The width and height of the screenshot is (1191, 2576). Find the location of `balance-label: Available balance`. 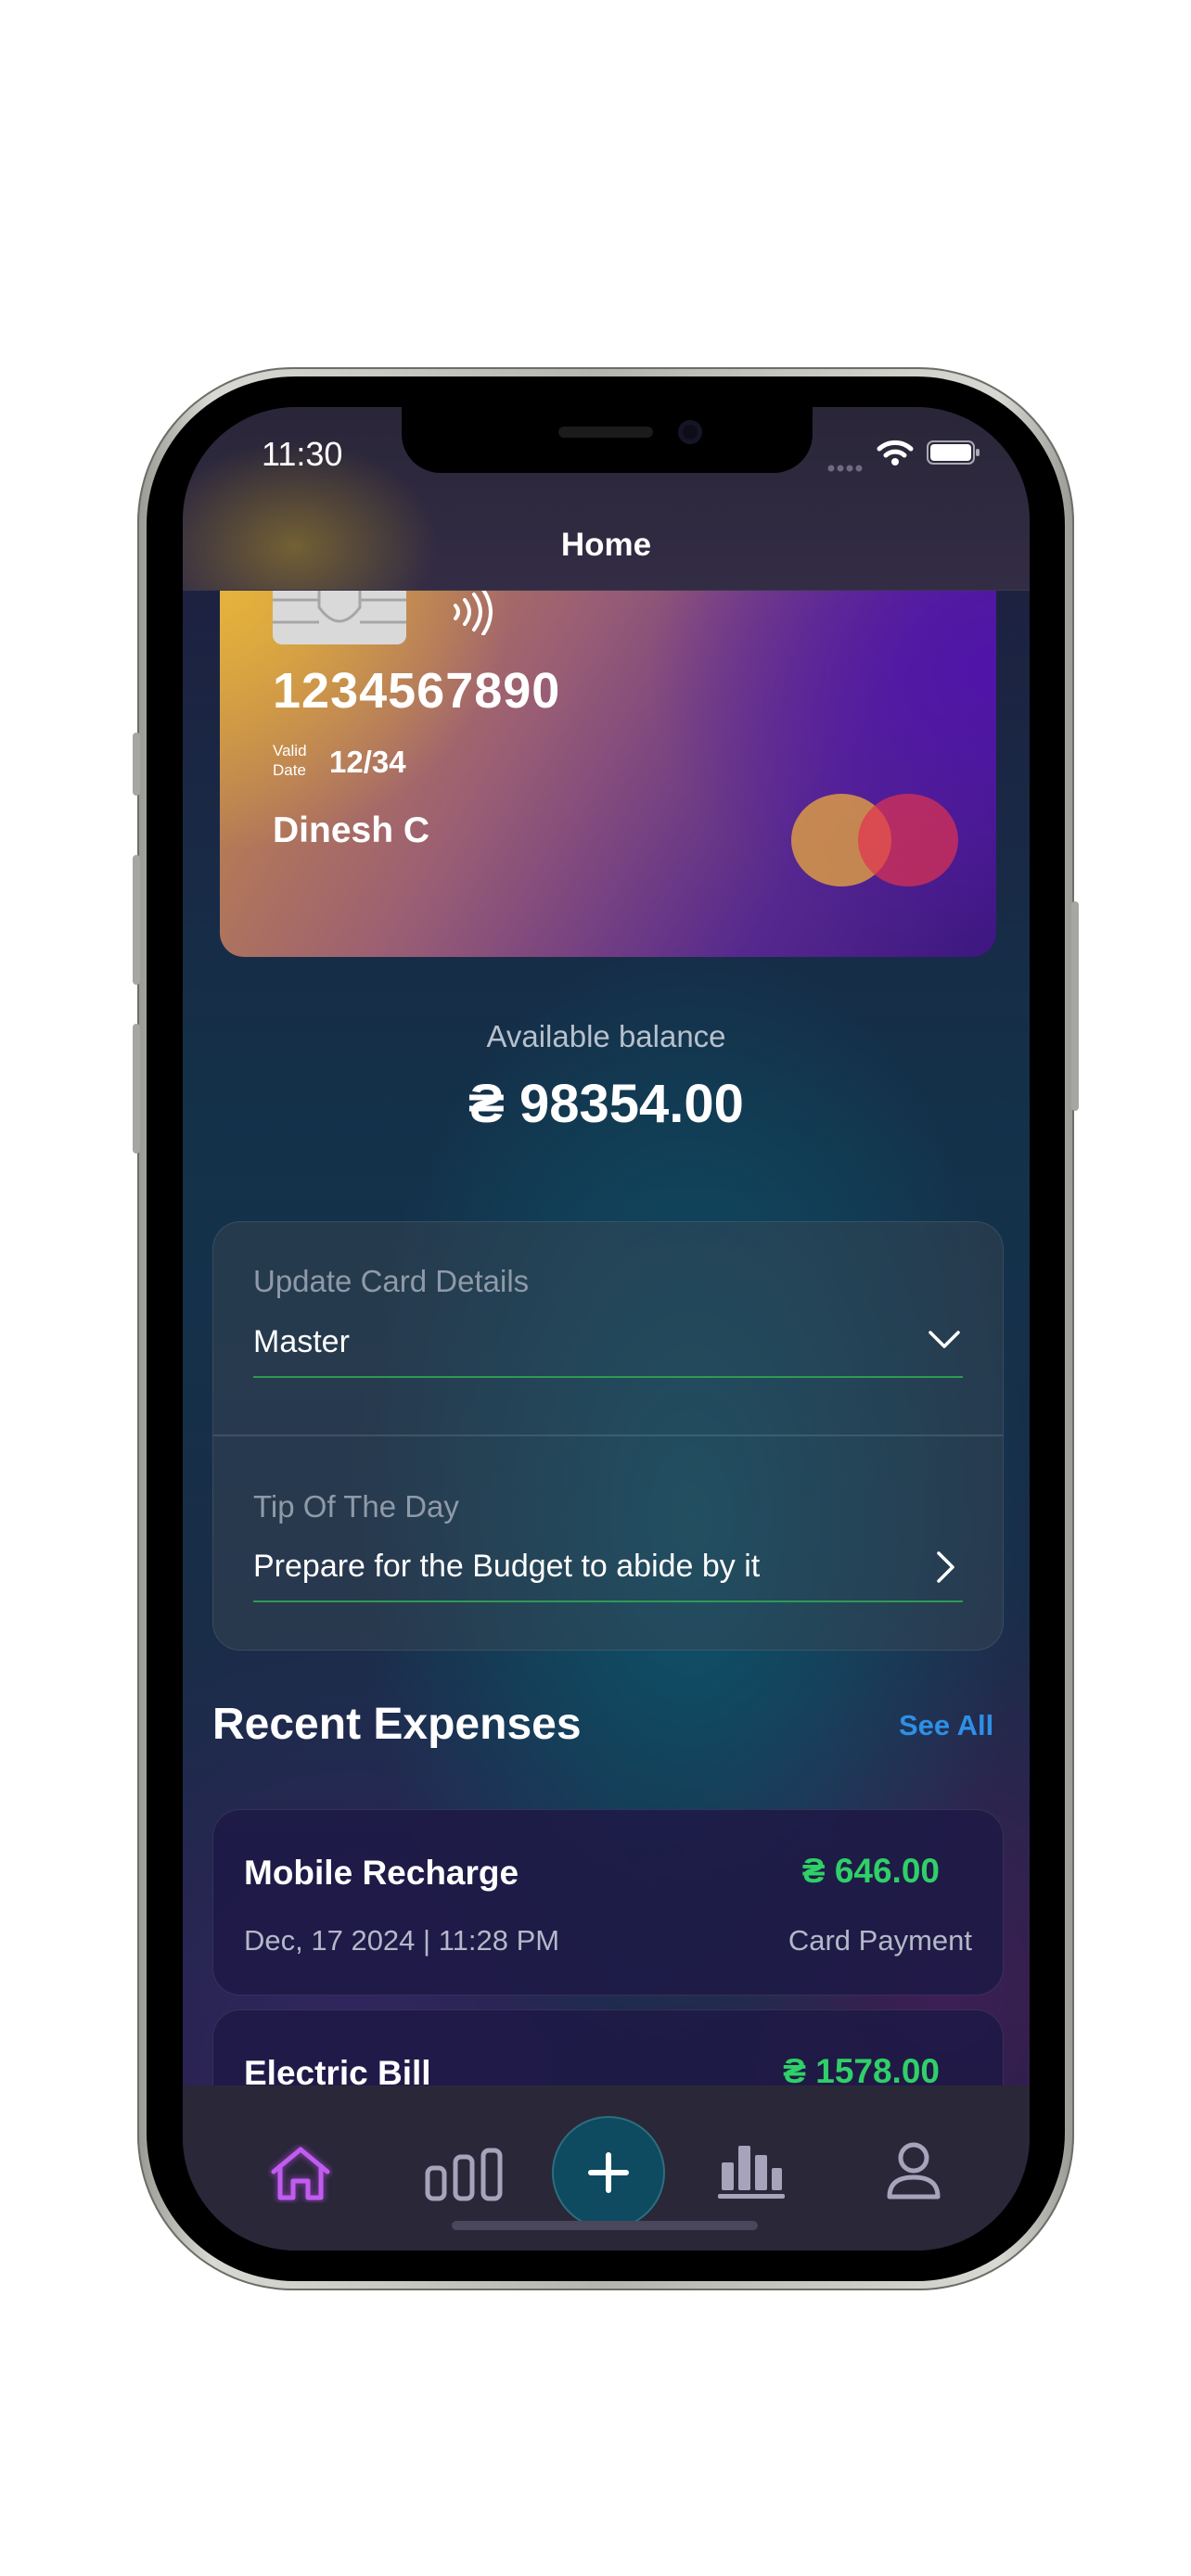

balance-label: Available balance is located at coordinates (606, 1036).